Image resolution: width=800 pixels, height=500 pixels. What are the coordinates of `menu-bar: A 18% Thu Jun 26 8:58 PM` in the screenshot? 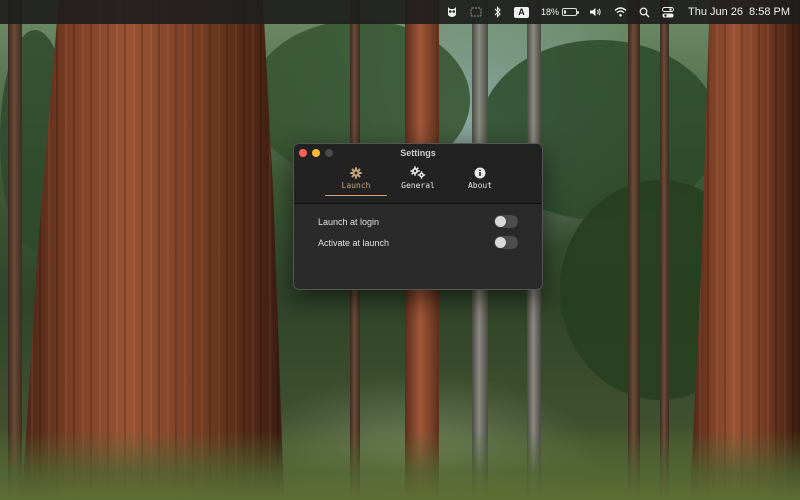 It's located at (400, 12).